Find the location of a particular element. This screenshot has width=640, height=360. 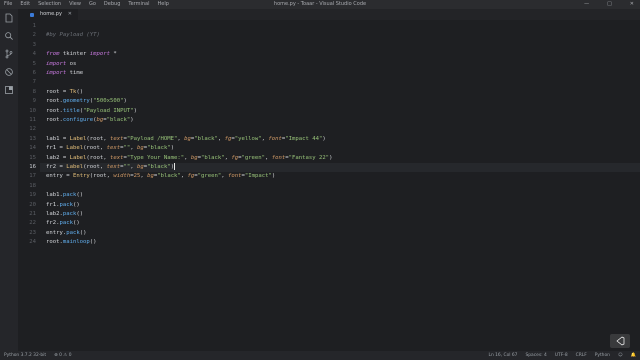

language-mode-item: Python is located at coordinates (602, 355).